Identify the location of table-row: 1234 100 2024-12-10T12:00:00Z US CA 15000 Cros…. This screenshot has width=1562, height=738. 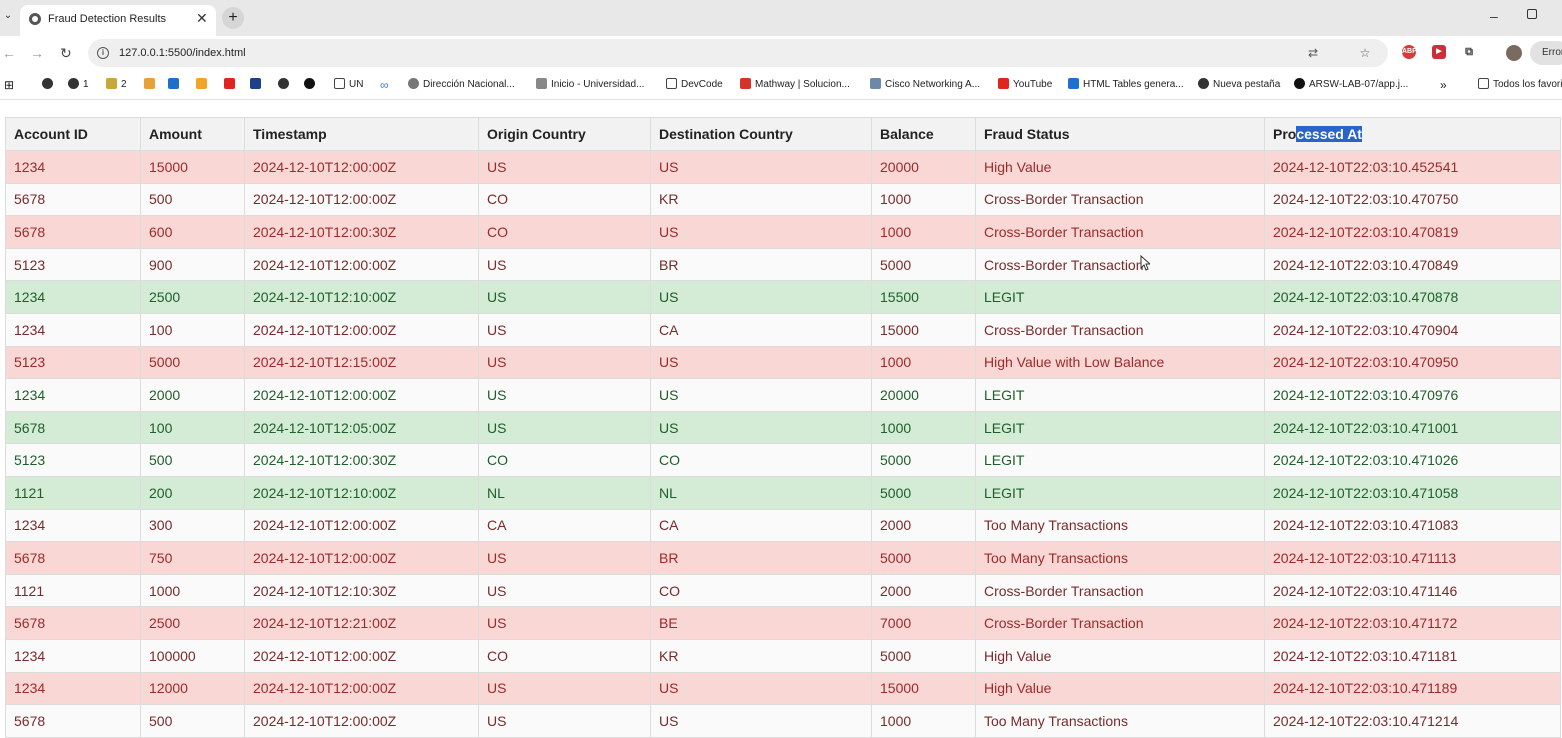
(783, 329).